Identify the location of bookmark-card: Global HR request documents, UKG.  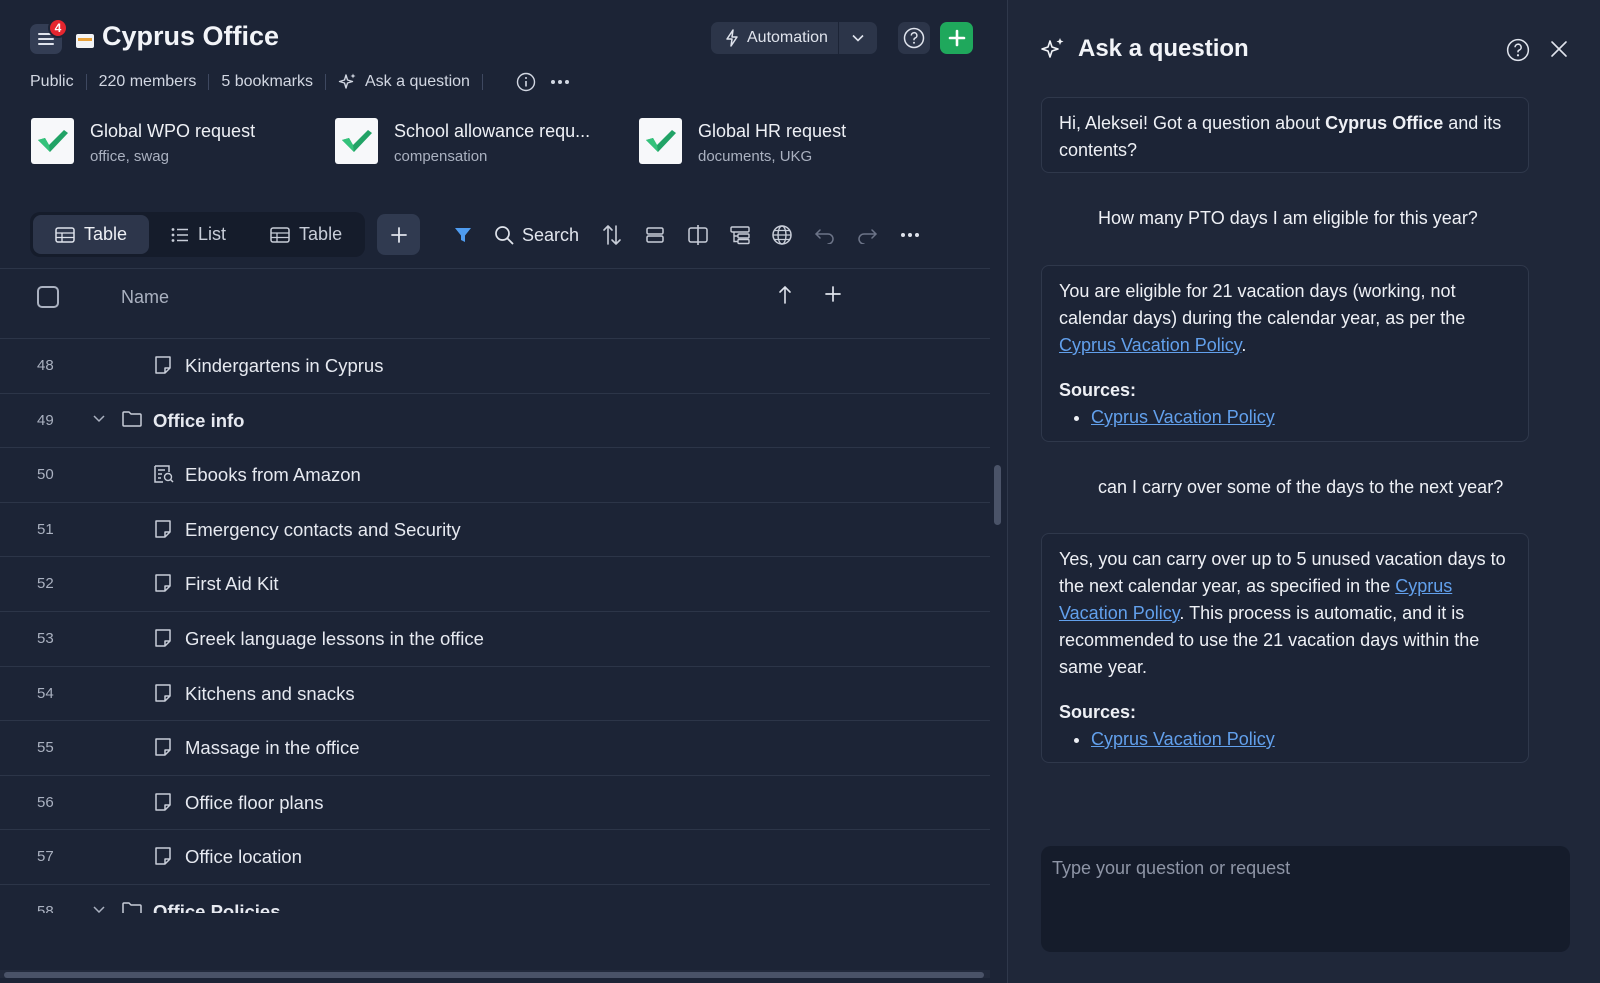
(742, 144).